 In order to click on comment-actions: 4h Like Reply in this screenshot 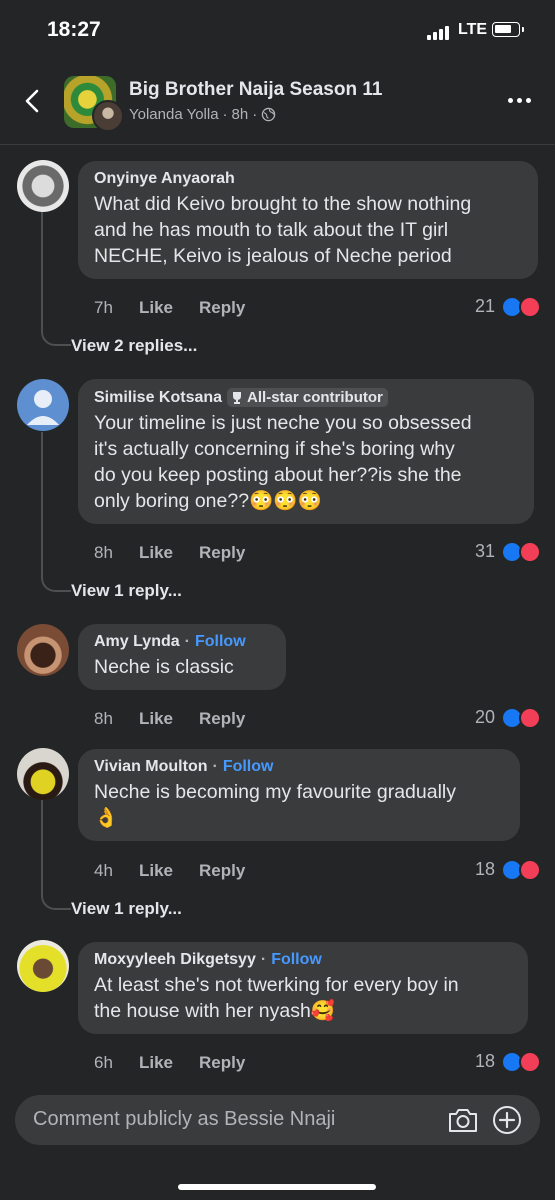, I will do `click(169, 871)`.